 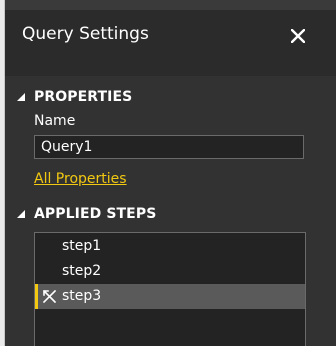 I want to click on name-label: Name, so click(x=55, y=121).